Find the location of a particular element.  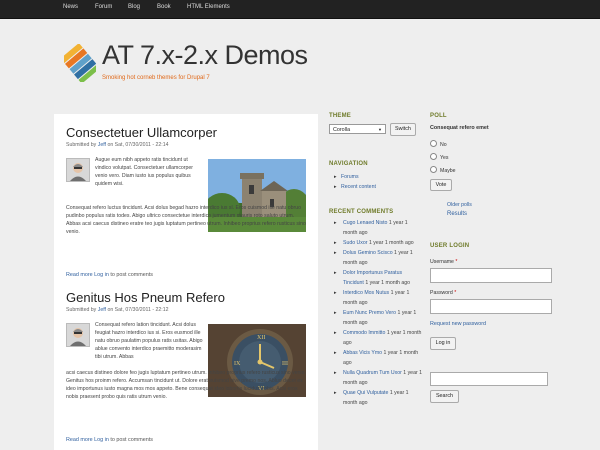

navigation-item: ▸ Recent content is located at coordinates (355, 187).